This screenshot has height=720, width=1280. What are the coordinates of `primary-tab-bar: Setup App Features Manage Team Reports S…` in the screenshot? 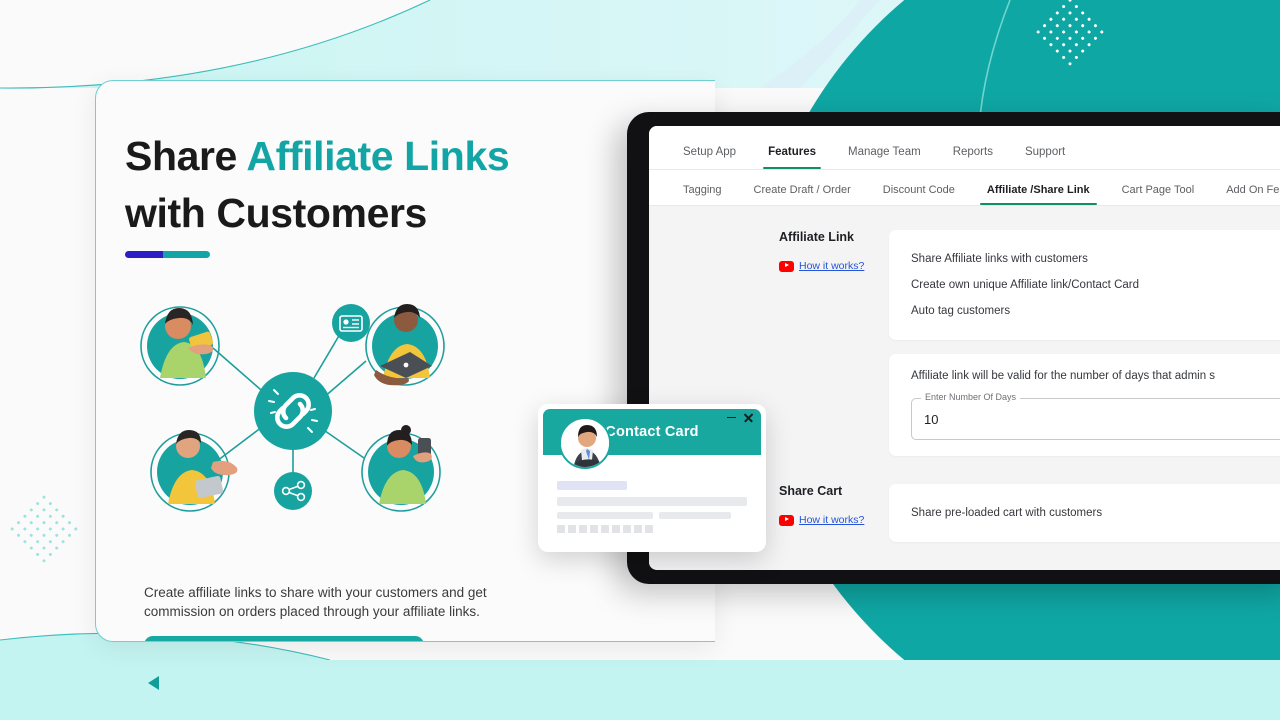 It's located at (964, 148).